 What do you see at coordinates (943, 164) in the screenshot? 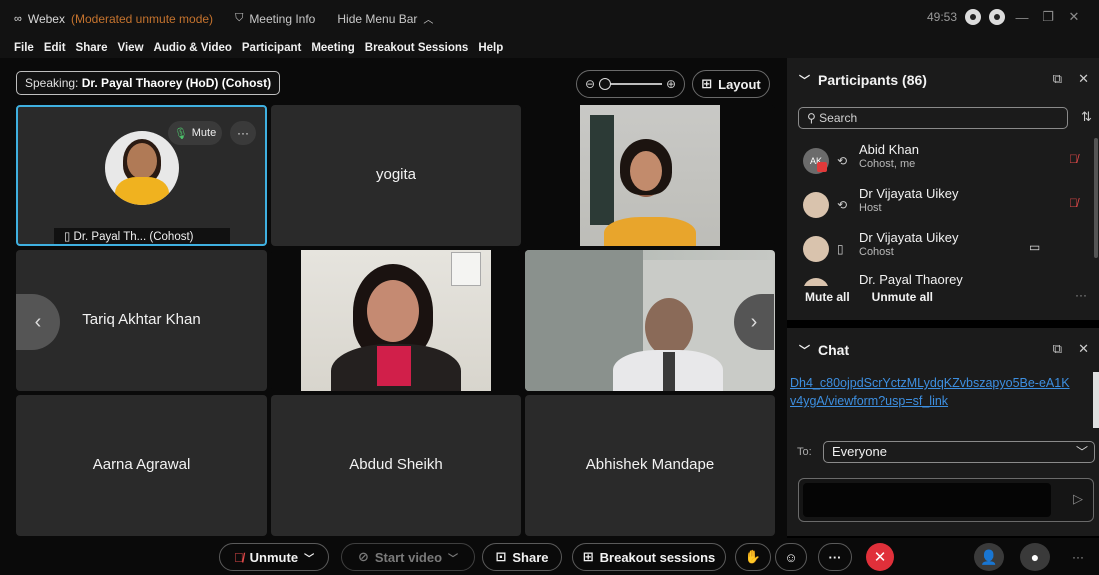
I see `participant-row: AK ⟲ Abid Khan Cohost, me 🎙̸` at bounding box center [943, 164].